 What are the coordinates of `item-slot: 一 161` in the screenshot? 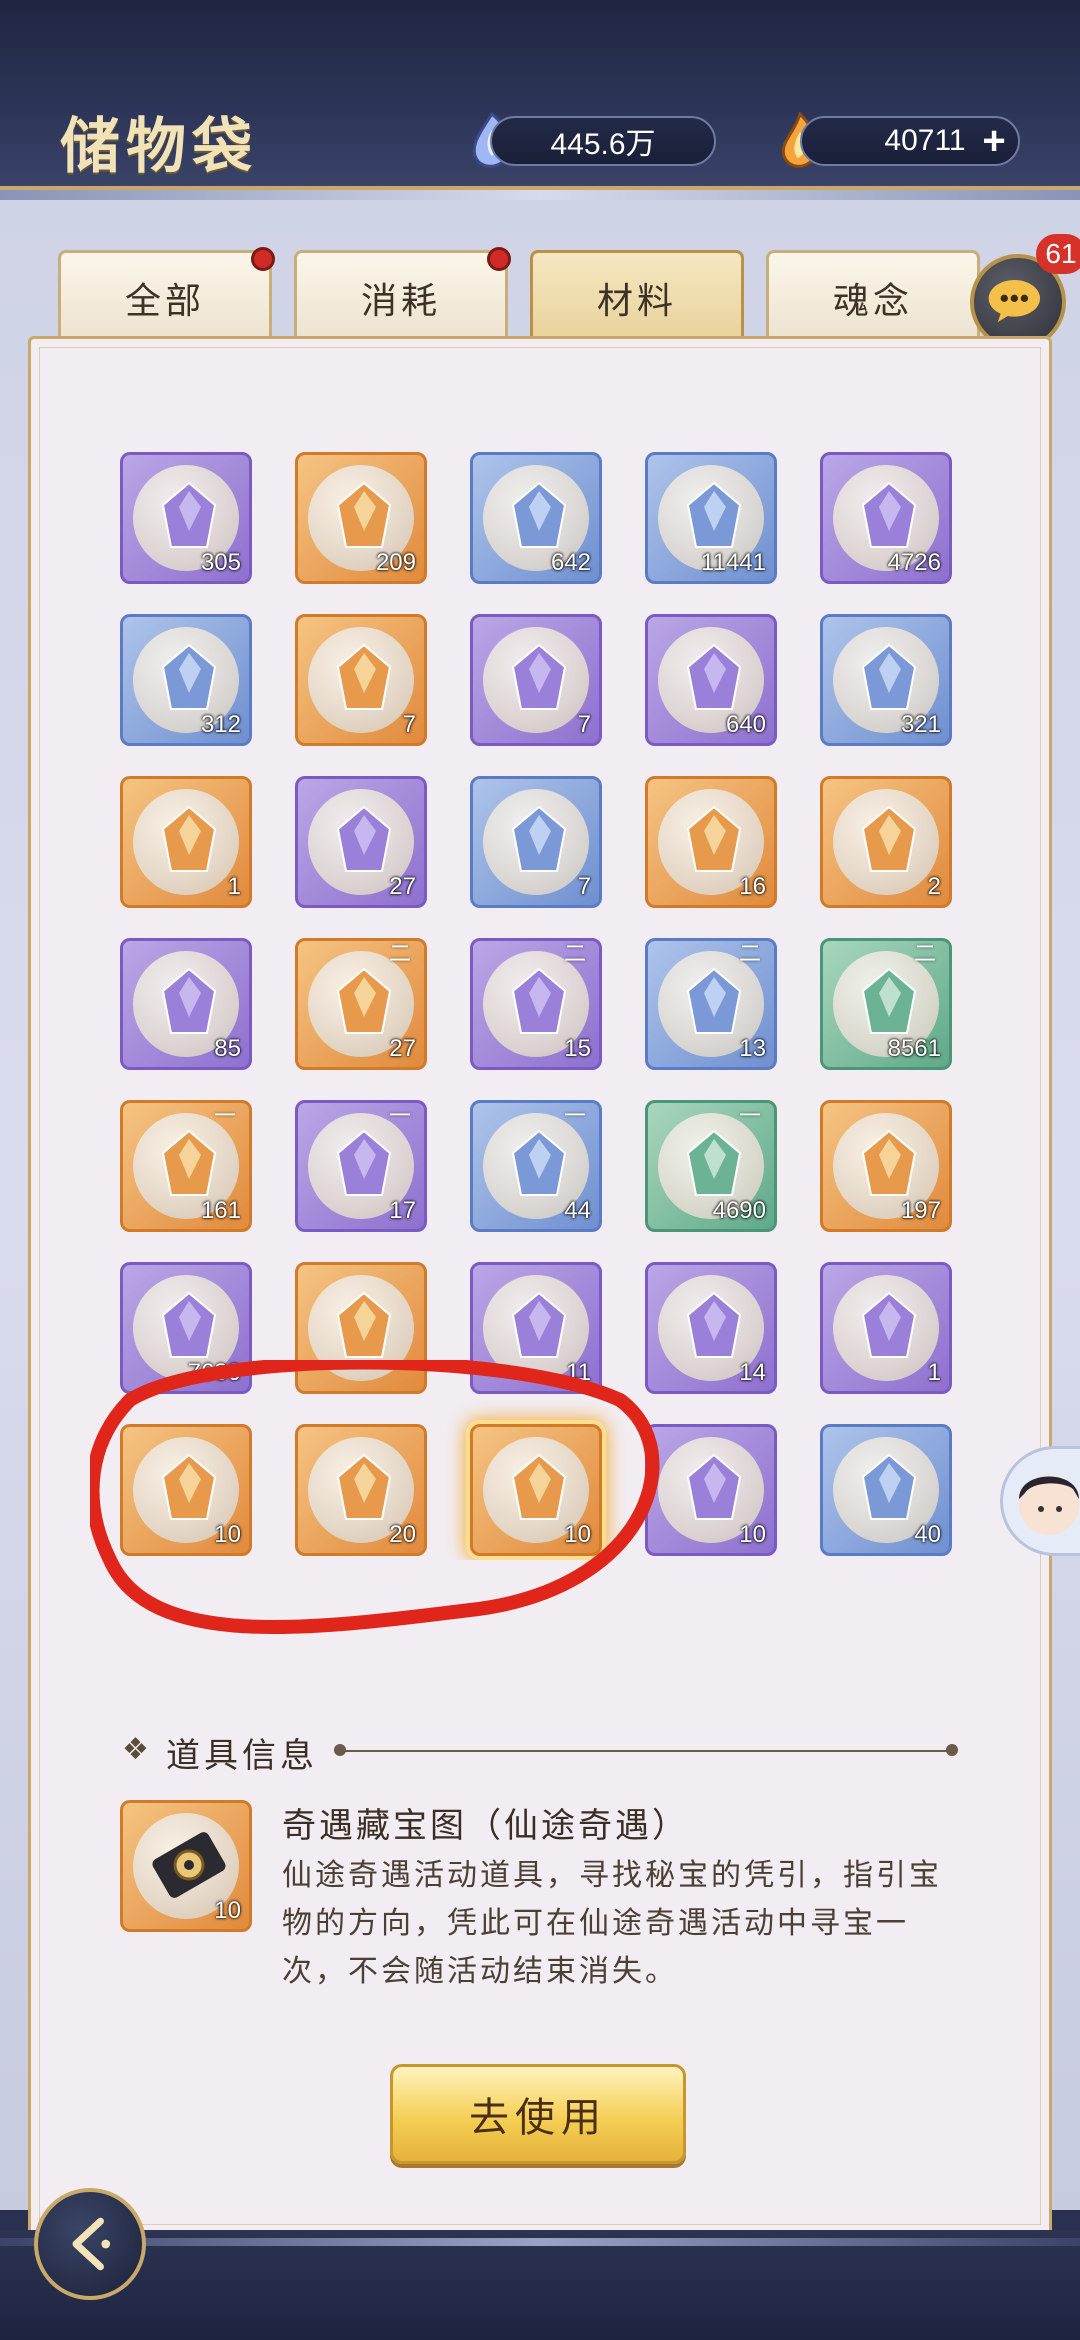 It's located at (186, 1166).